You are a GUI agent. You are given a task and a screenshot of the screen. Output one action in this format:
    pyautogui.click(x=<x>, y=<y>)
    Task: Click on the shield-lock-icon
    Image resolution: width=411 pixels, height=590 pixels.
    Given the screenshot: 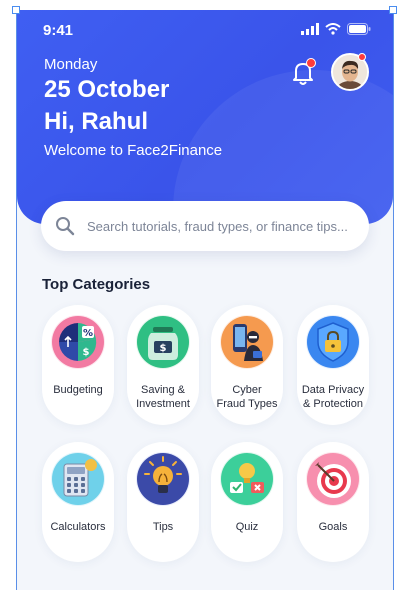 What is the action you would take?
    pyautogui.click(x=333, y=342)
    